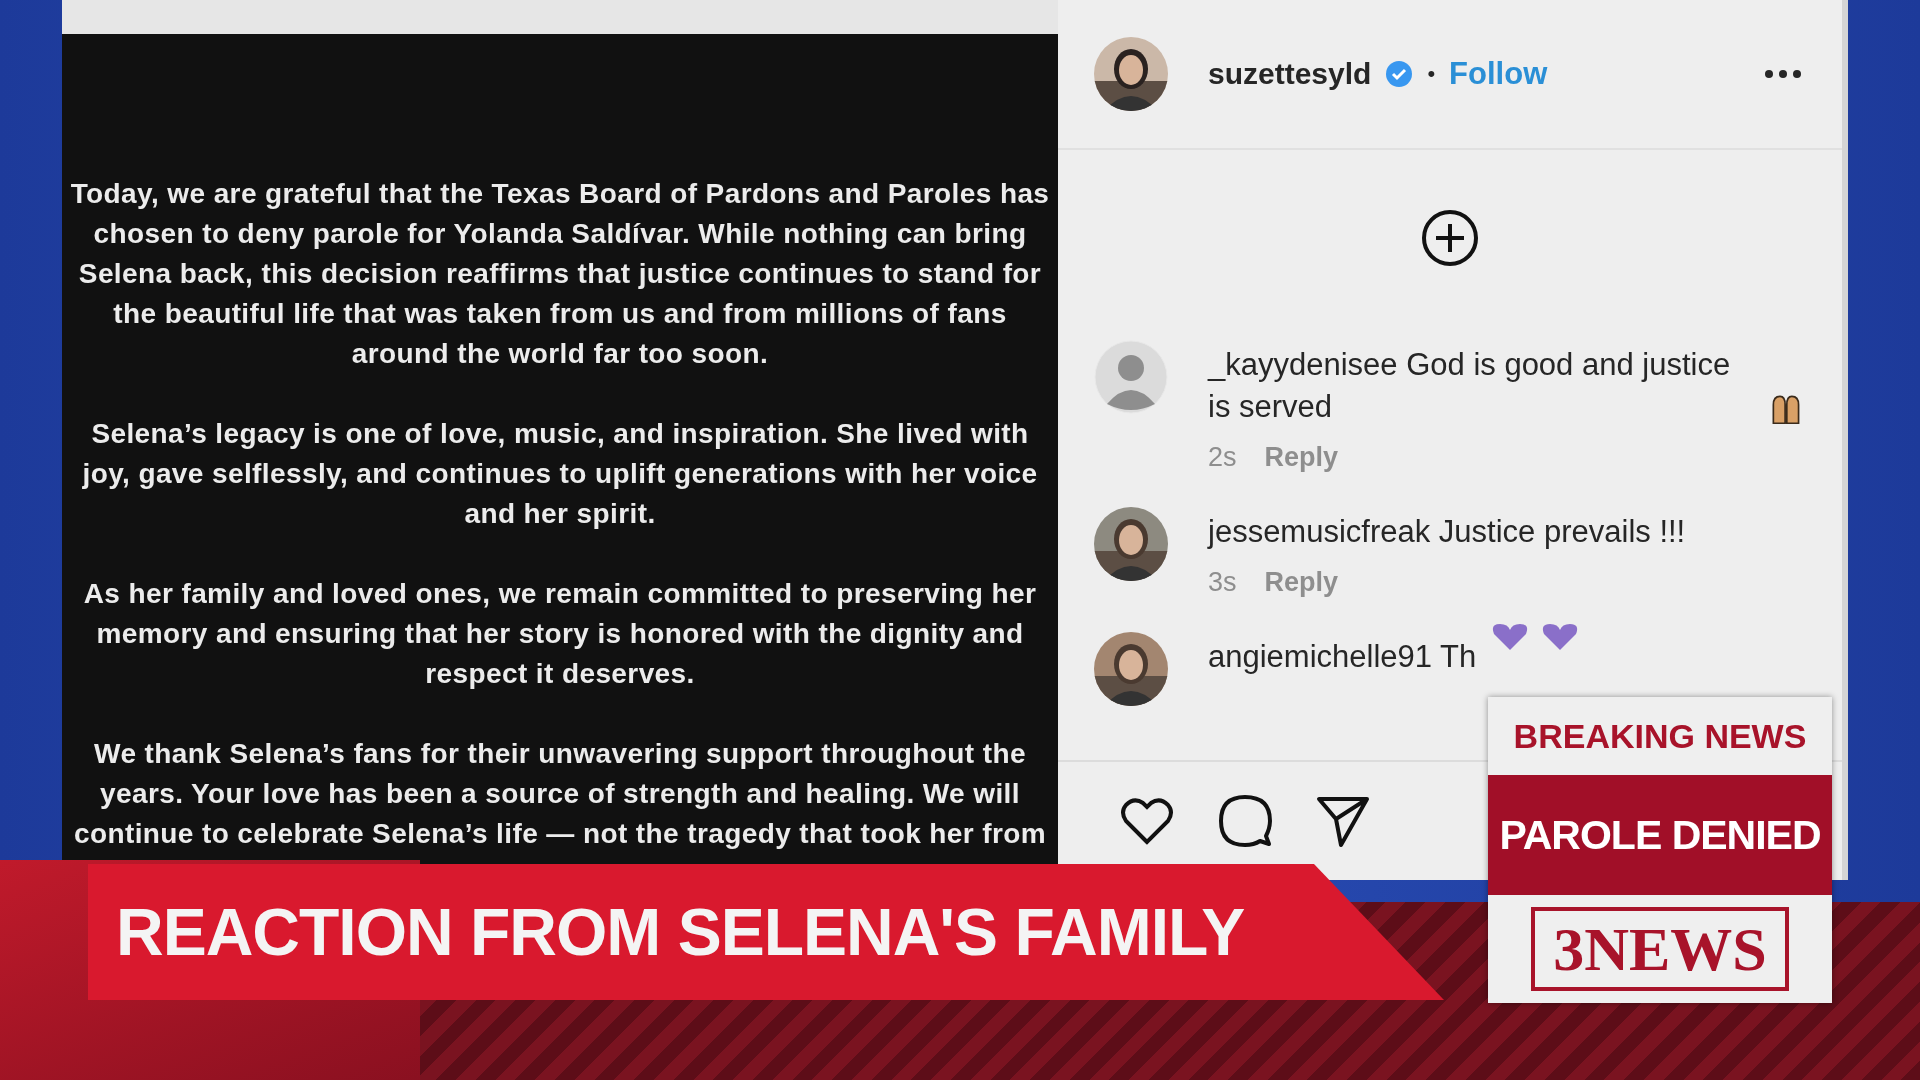  I want to click on post-paragraph: We thank Selena’s fans for their unwavering support throughout the years. Your love has been a source of strength and healing. We will continue to celebrate Selena’s life — not the tragedy that took her from, so click(560, 794).